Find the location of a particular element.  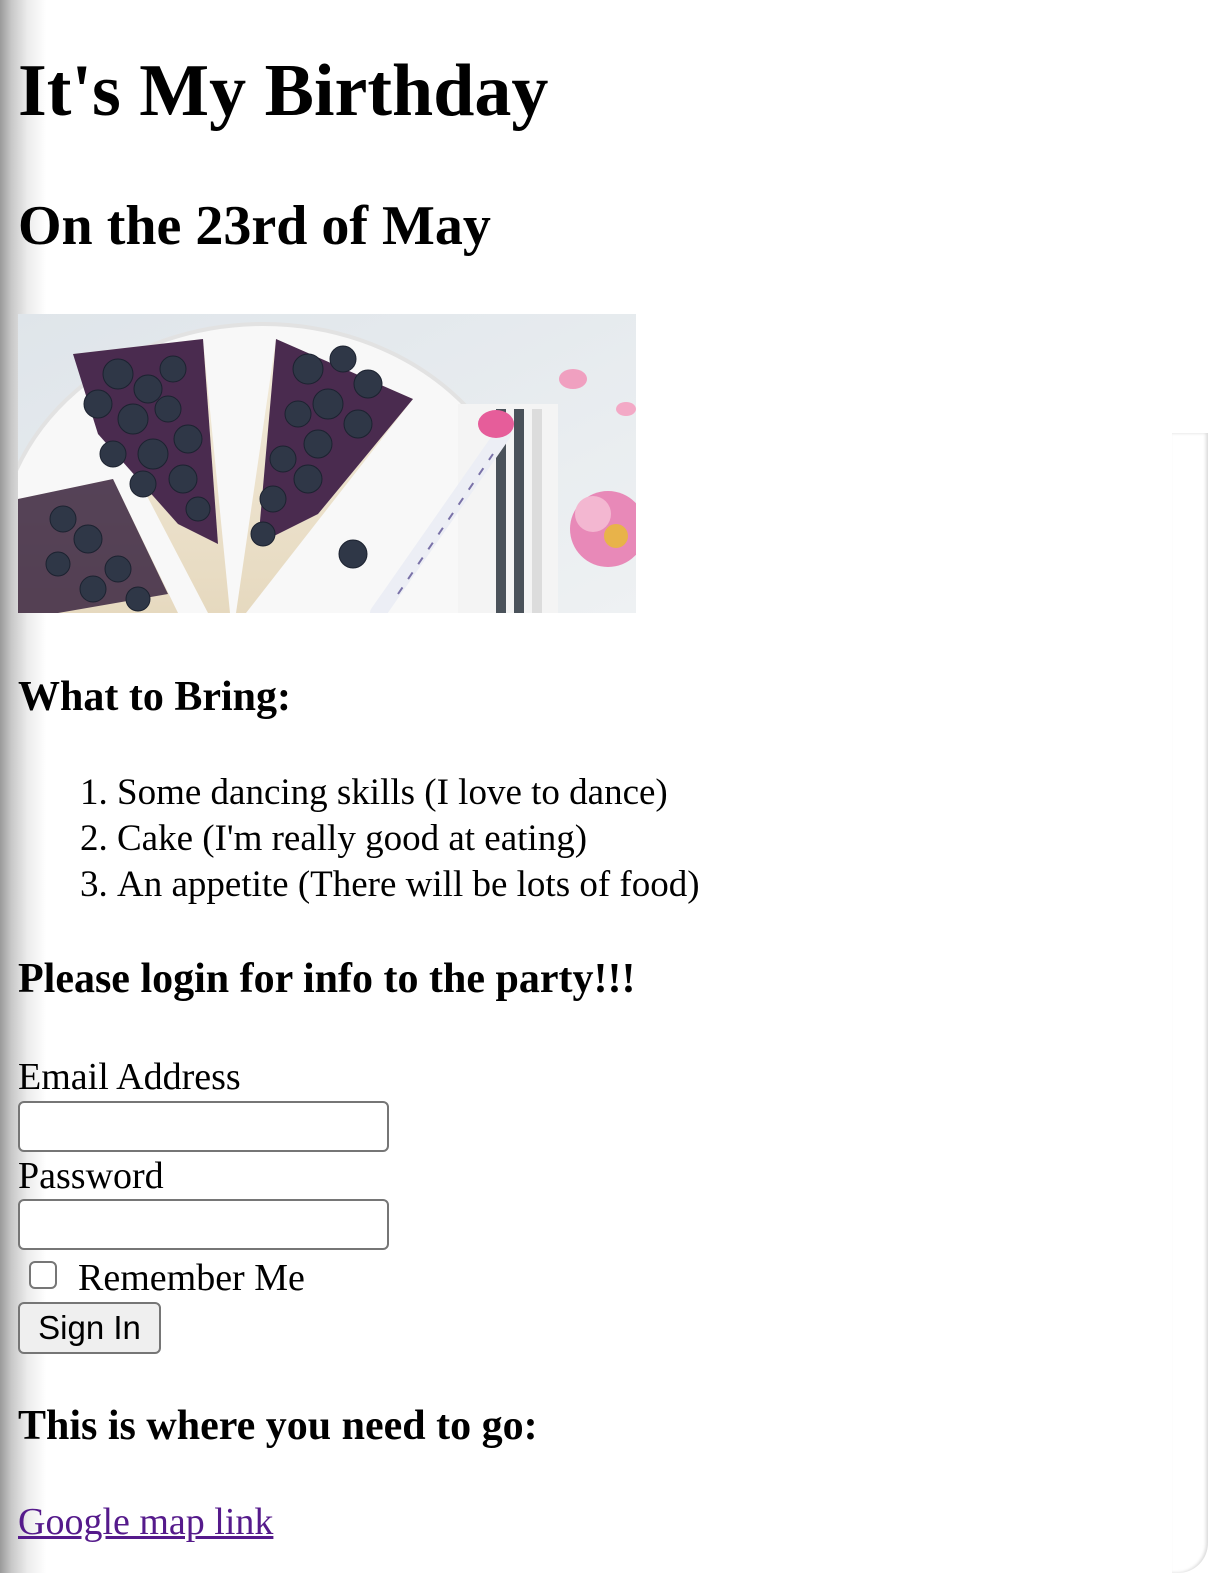

window-right-edge is located at coordinates (1190, 1003).